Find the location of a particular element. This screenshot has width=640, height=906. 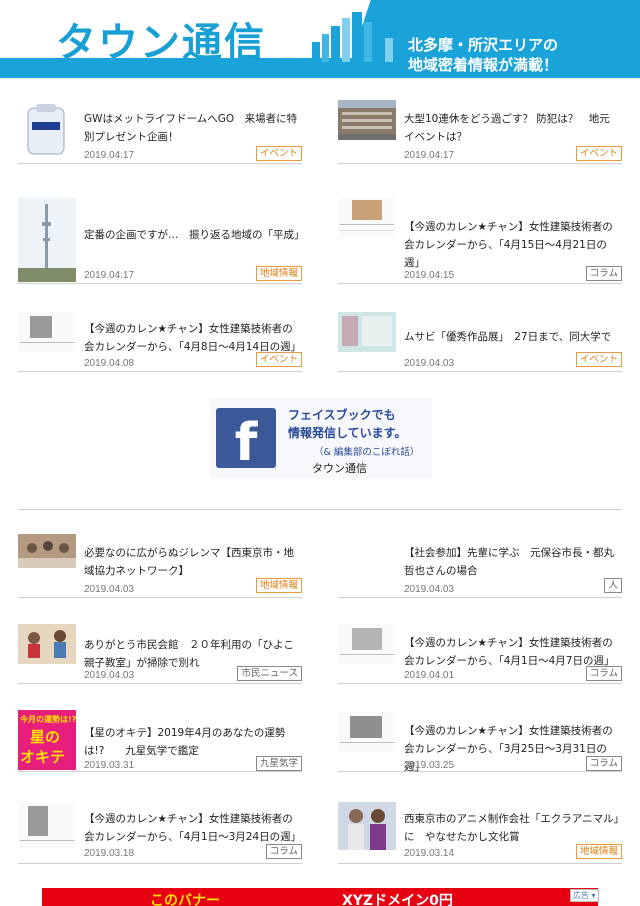

article-title: 【星のオキテ】2019年4月のあなたの運勢は!? 九星気学で鑑定 is located at coordinates (192, 742).